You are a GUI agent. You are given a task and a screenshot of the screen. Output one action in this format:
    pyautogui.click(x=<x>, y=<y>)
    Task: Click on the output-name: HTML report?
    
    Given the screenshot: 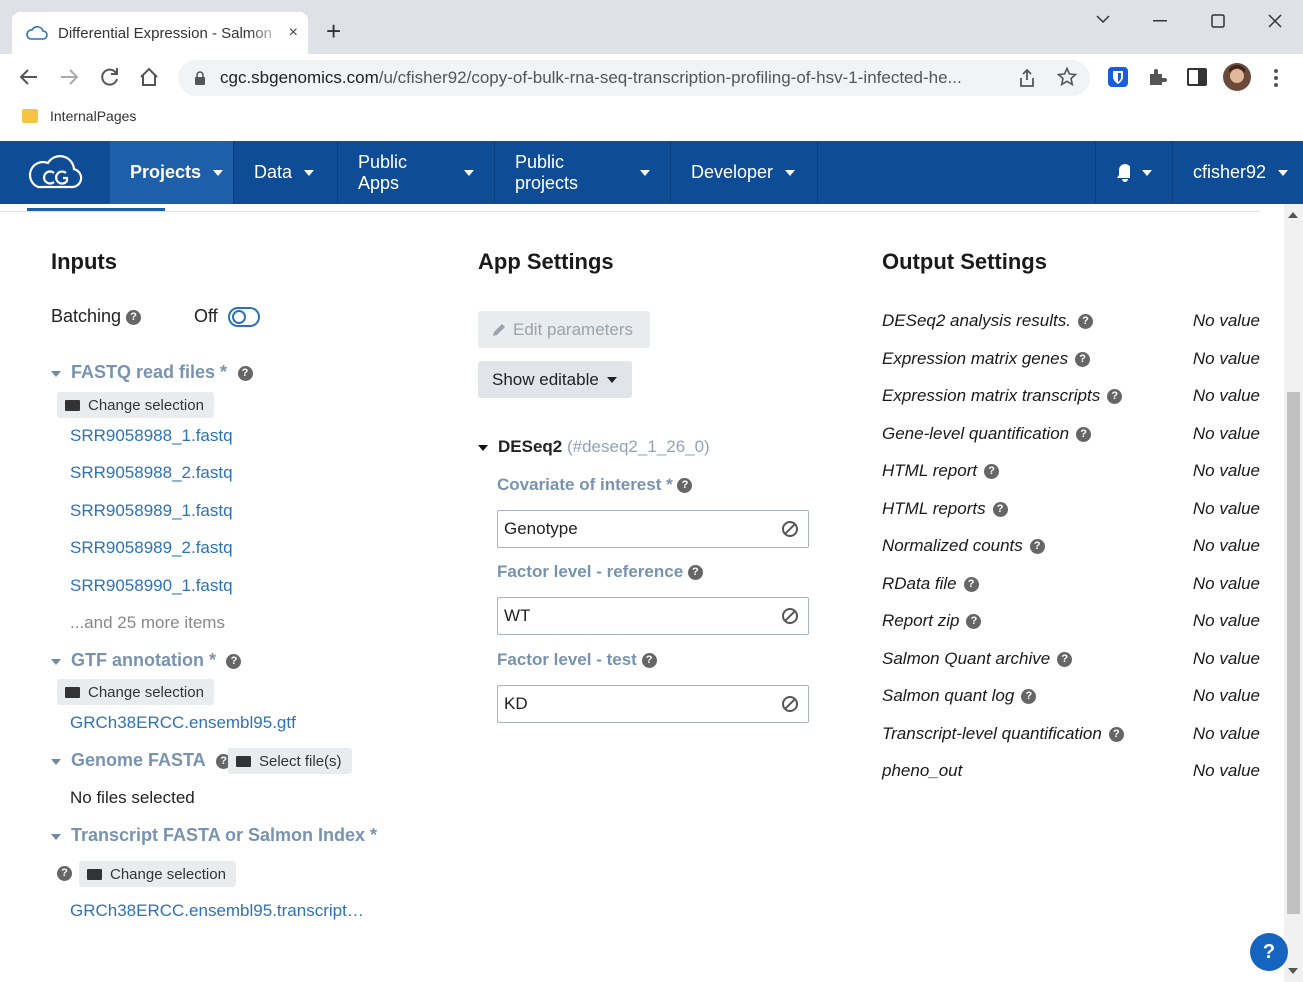 What is the action you would take?
    pyautogui.click(x=941, y=471)
    